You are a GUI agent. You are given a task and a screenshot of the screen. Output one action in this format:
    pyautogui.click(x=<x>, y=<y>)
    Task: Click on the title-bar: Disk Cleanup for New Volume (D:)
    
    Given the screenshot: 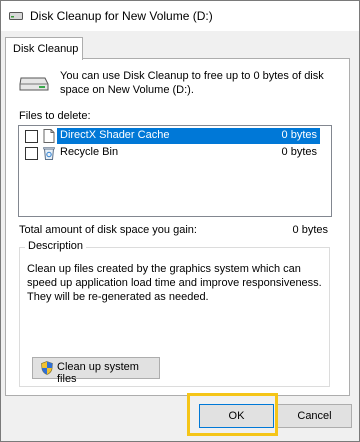 What is the action you would take?
    pyautogui.click(x=180, y=16)
    